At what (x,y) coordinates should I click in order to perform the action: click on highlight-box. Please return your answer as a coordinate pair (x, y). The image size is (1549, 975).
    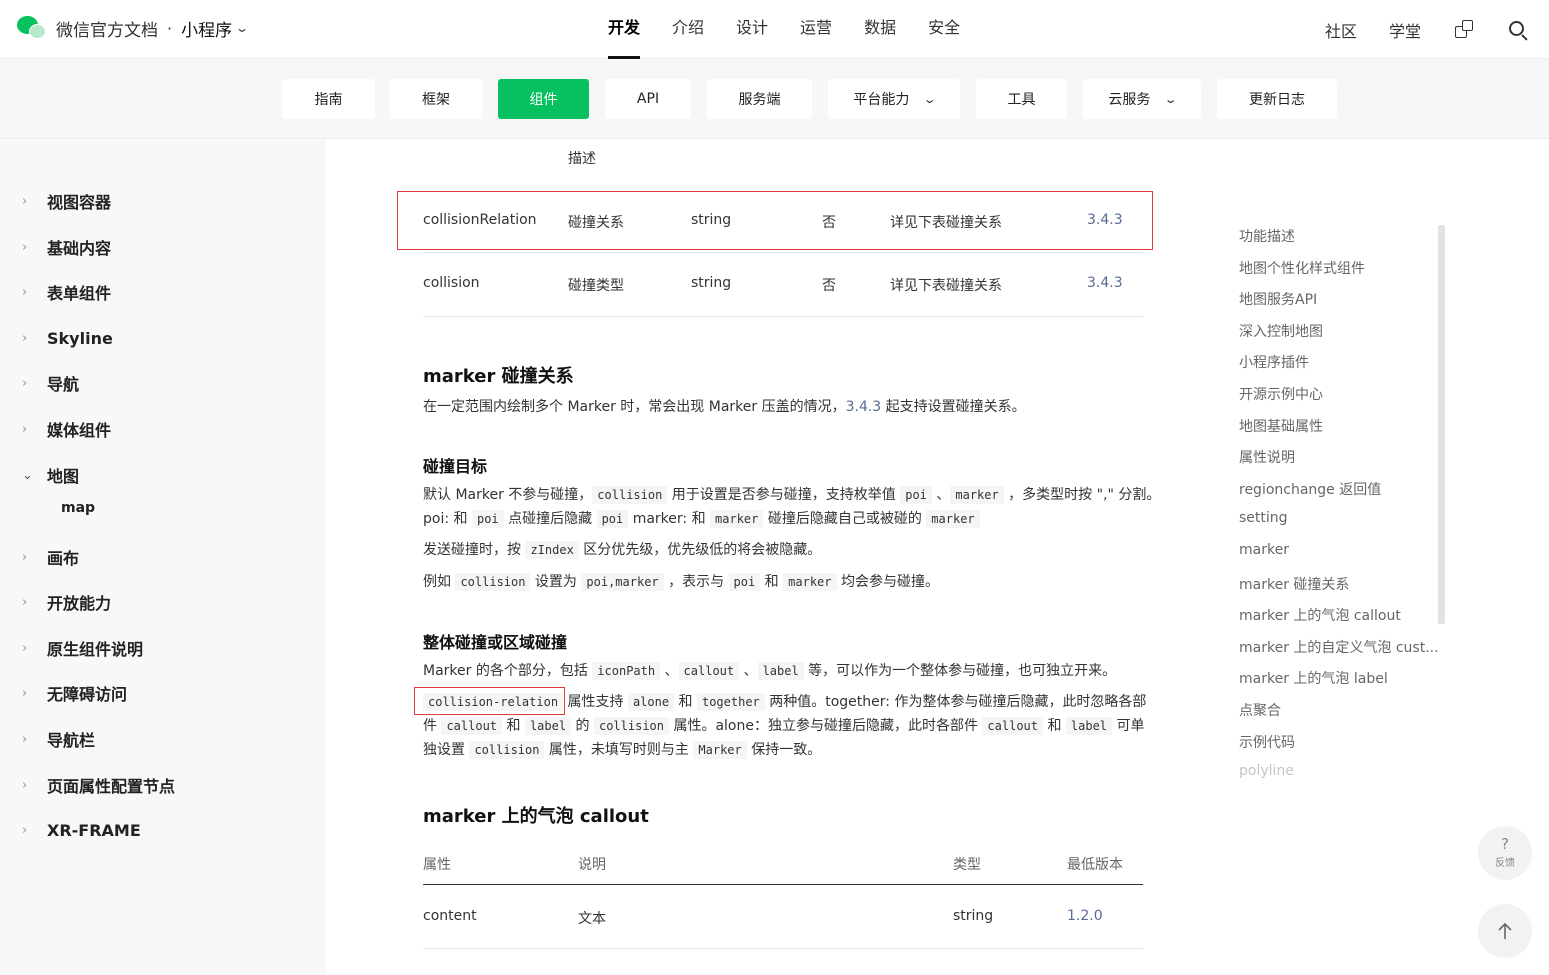
    Looking at the image, I should click on (489, 701).